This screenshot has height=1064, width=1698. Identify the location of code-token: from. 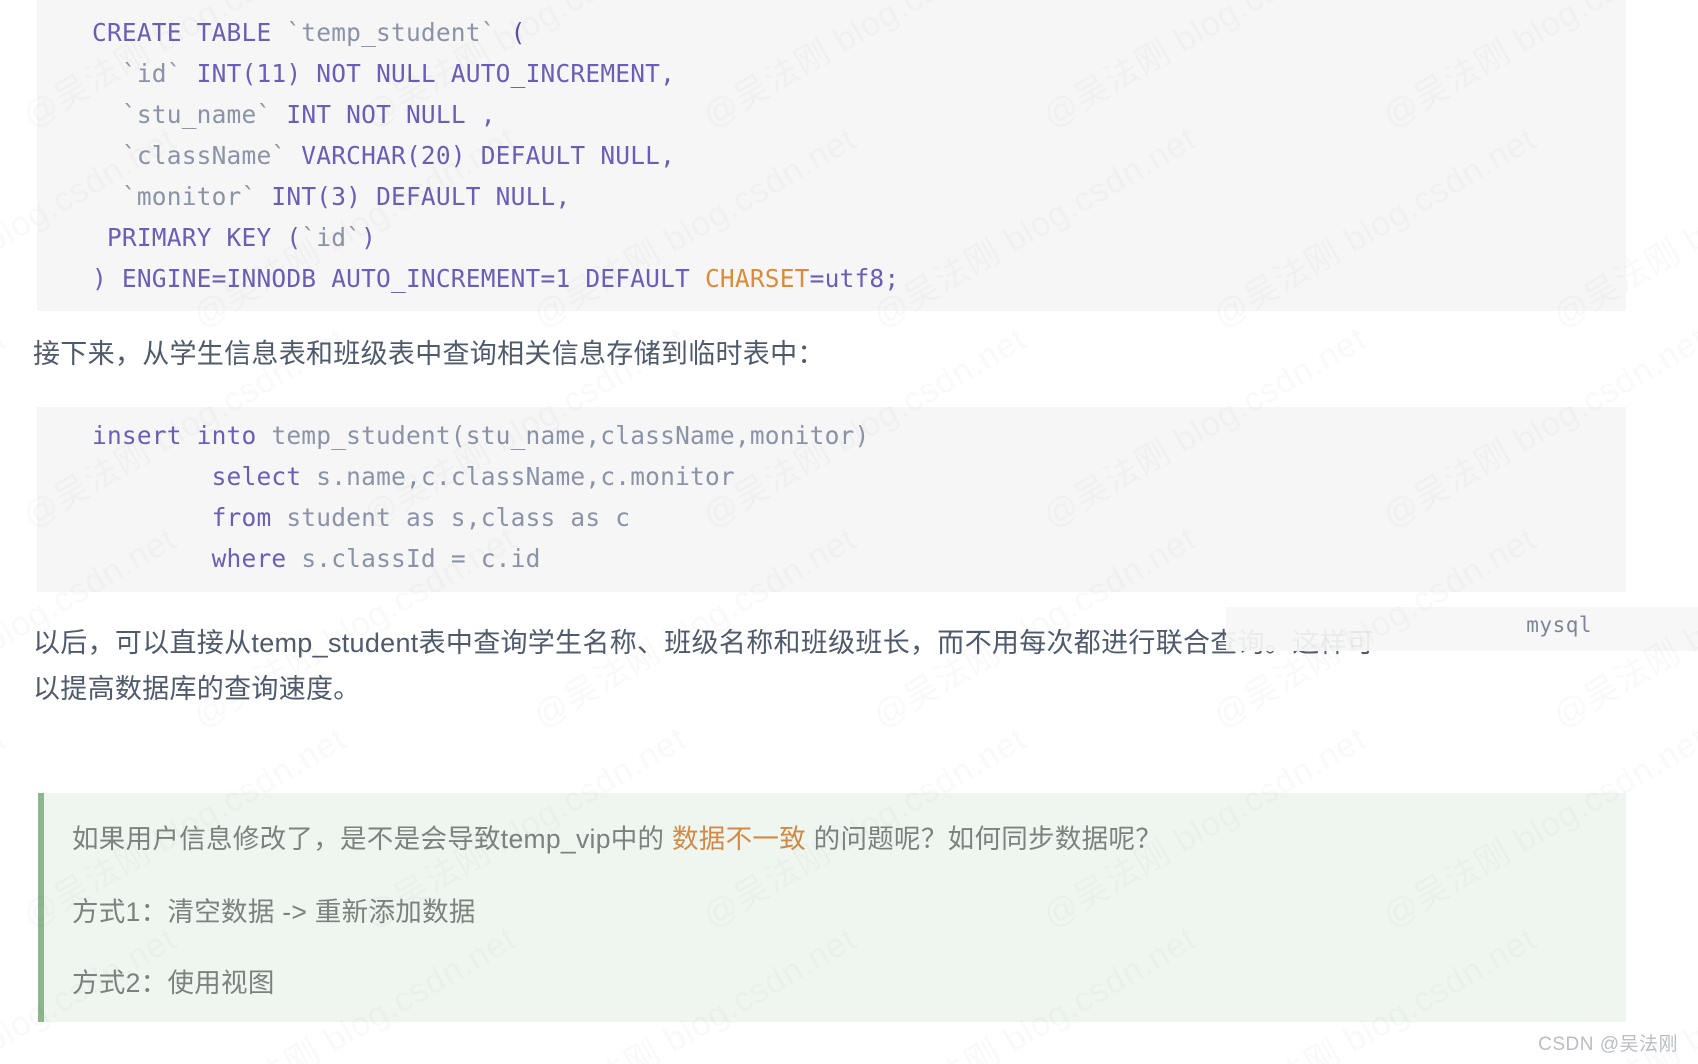
(189, 517).